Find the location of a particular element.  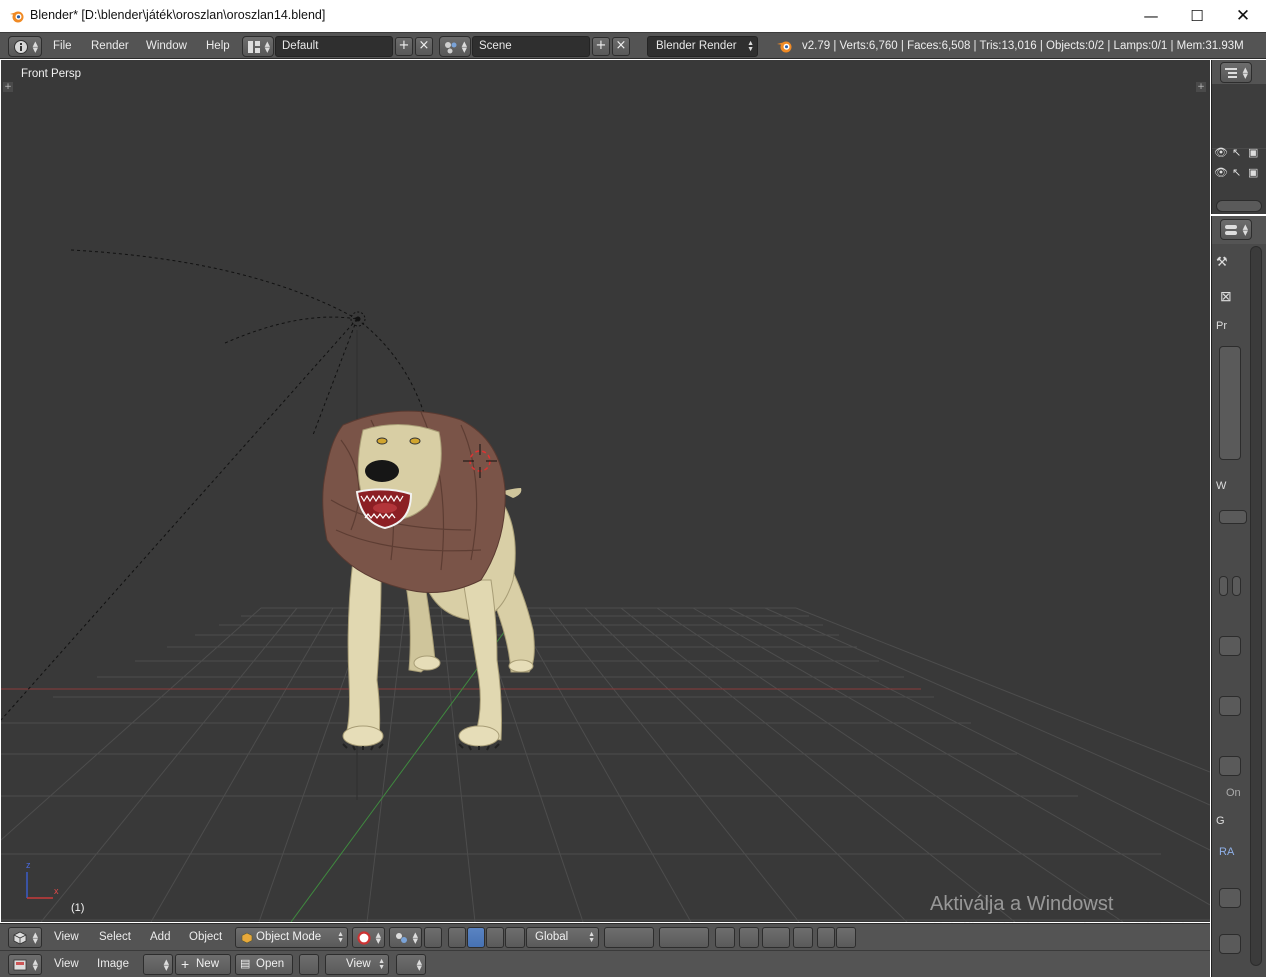

activation-watermark-title: Aktiválja a Windowst is located at coordinates (1022, 904).